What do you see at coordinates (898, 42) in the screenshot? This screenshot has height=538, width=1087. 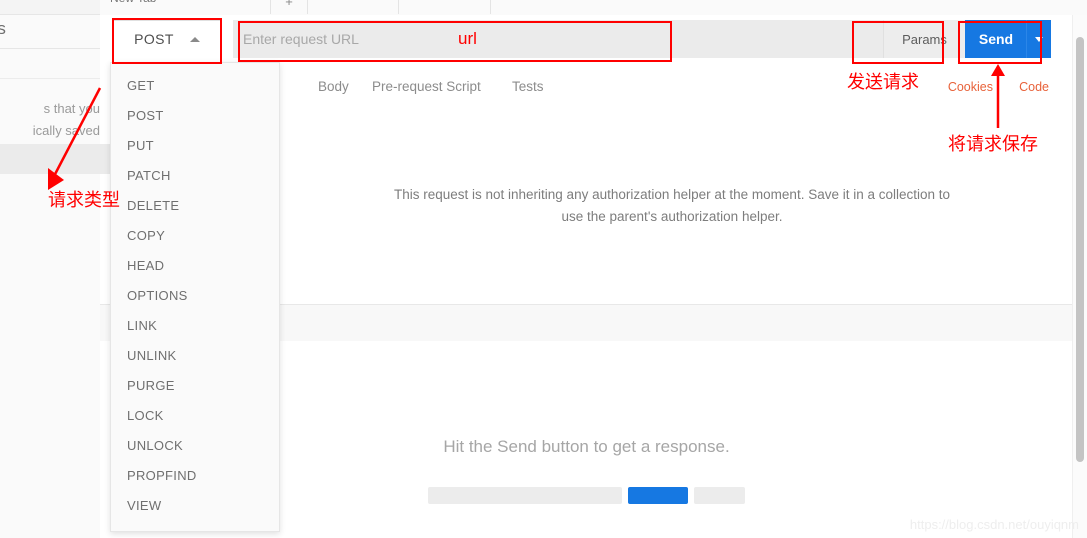 I see `annotation-box-send` at bounding box center [898, 42].